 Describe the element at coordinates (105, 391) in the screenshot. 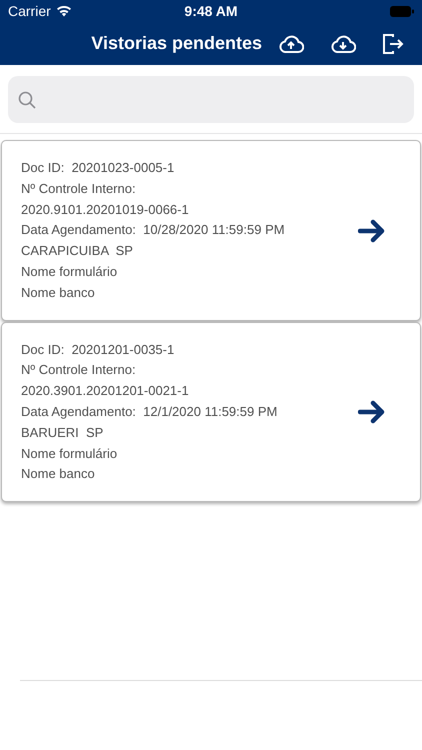

I see `card-text: 2020.3901.20201201-0021-1` at that location.